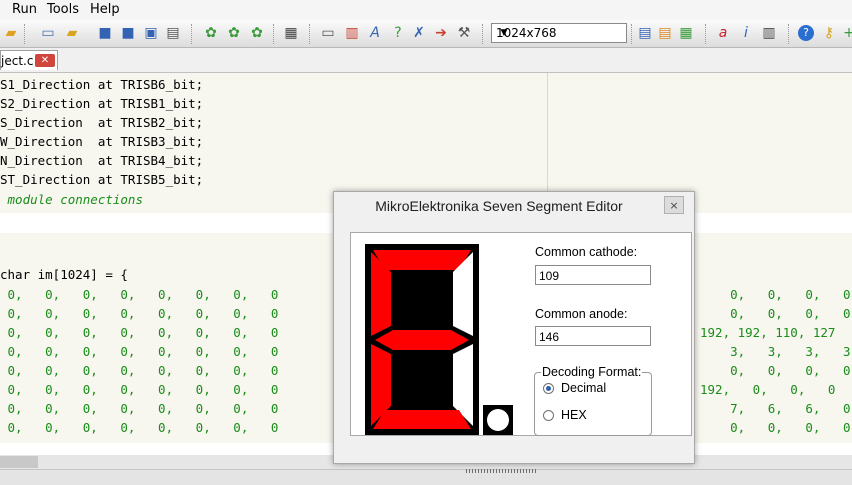 This screenshot has height=485, width=852. Describe the element at coordinates (71, 199) in the screenshot. I see `code-comment: module connections` at that location.